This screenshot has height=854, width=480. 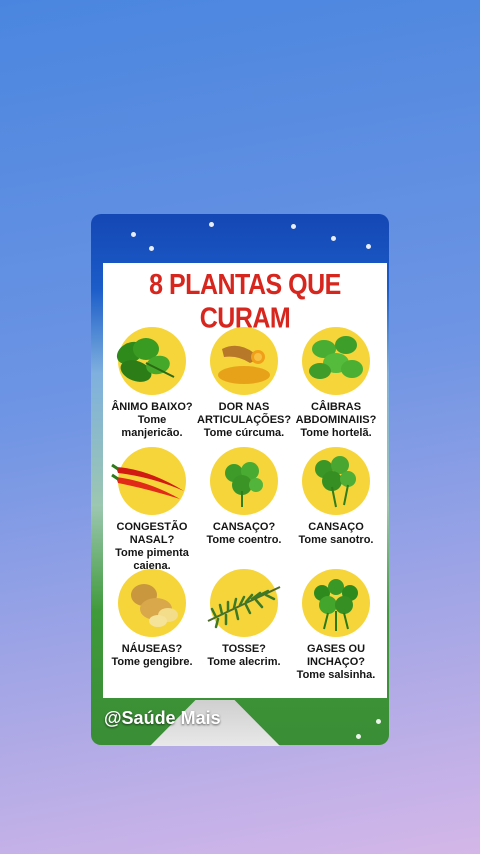 What do you see at coordinates (152, 603) in the screenshot?
I see `ginger-icon` at bounding box center [152, 603].